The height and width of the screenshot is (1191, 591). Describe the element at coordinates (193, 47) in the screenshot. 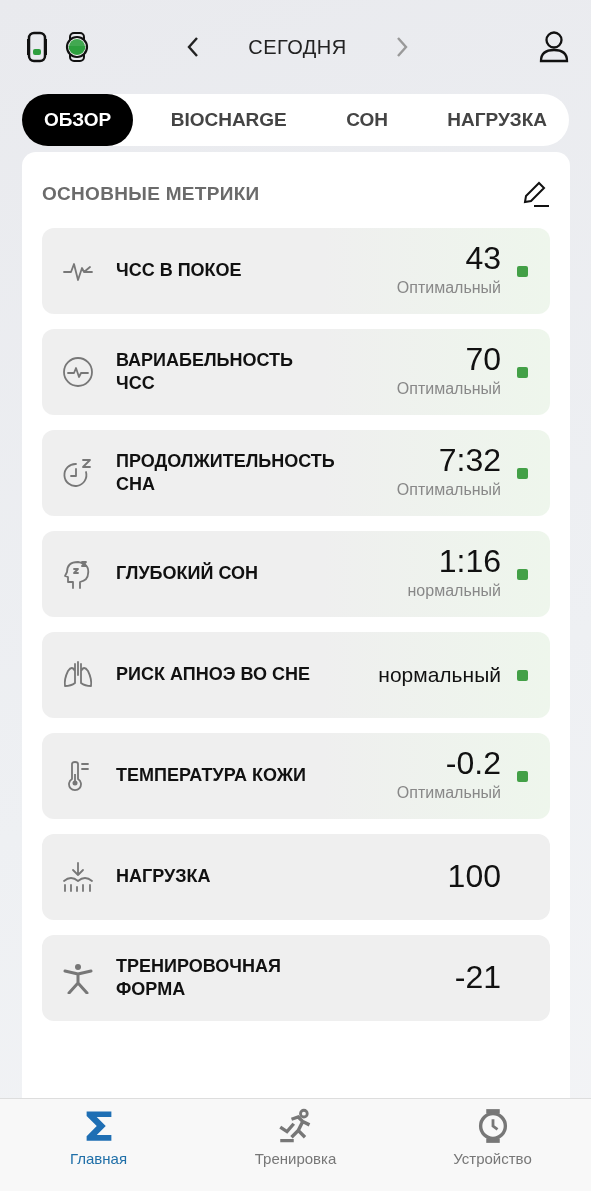

I see `previous-day-icon` at that location.